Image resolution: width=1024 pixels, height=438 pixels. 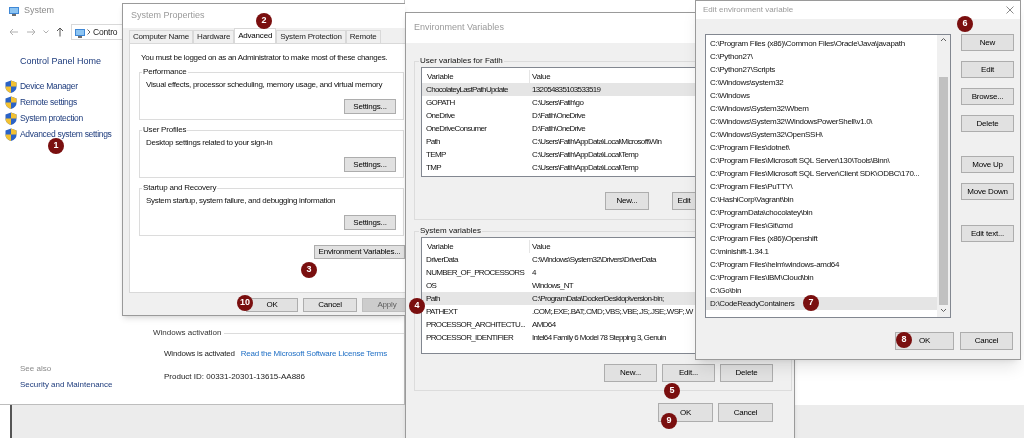 I want to click on column-header: Variable, so click(x=476, y=246).